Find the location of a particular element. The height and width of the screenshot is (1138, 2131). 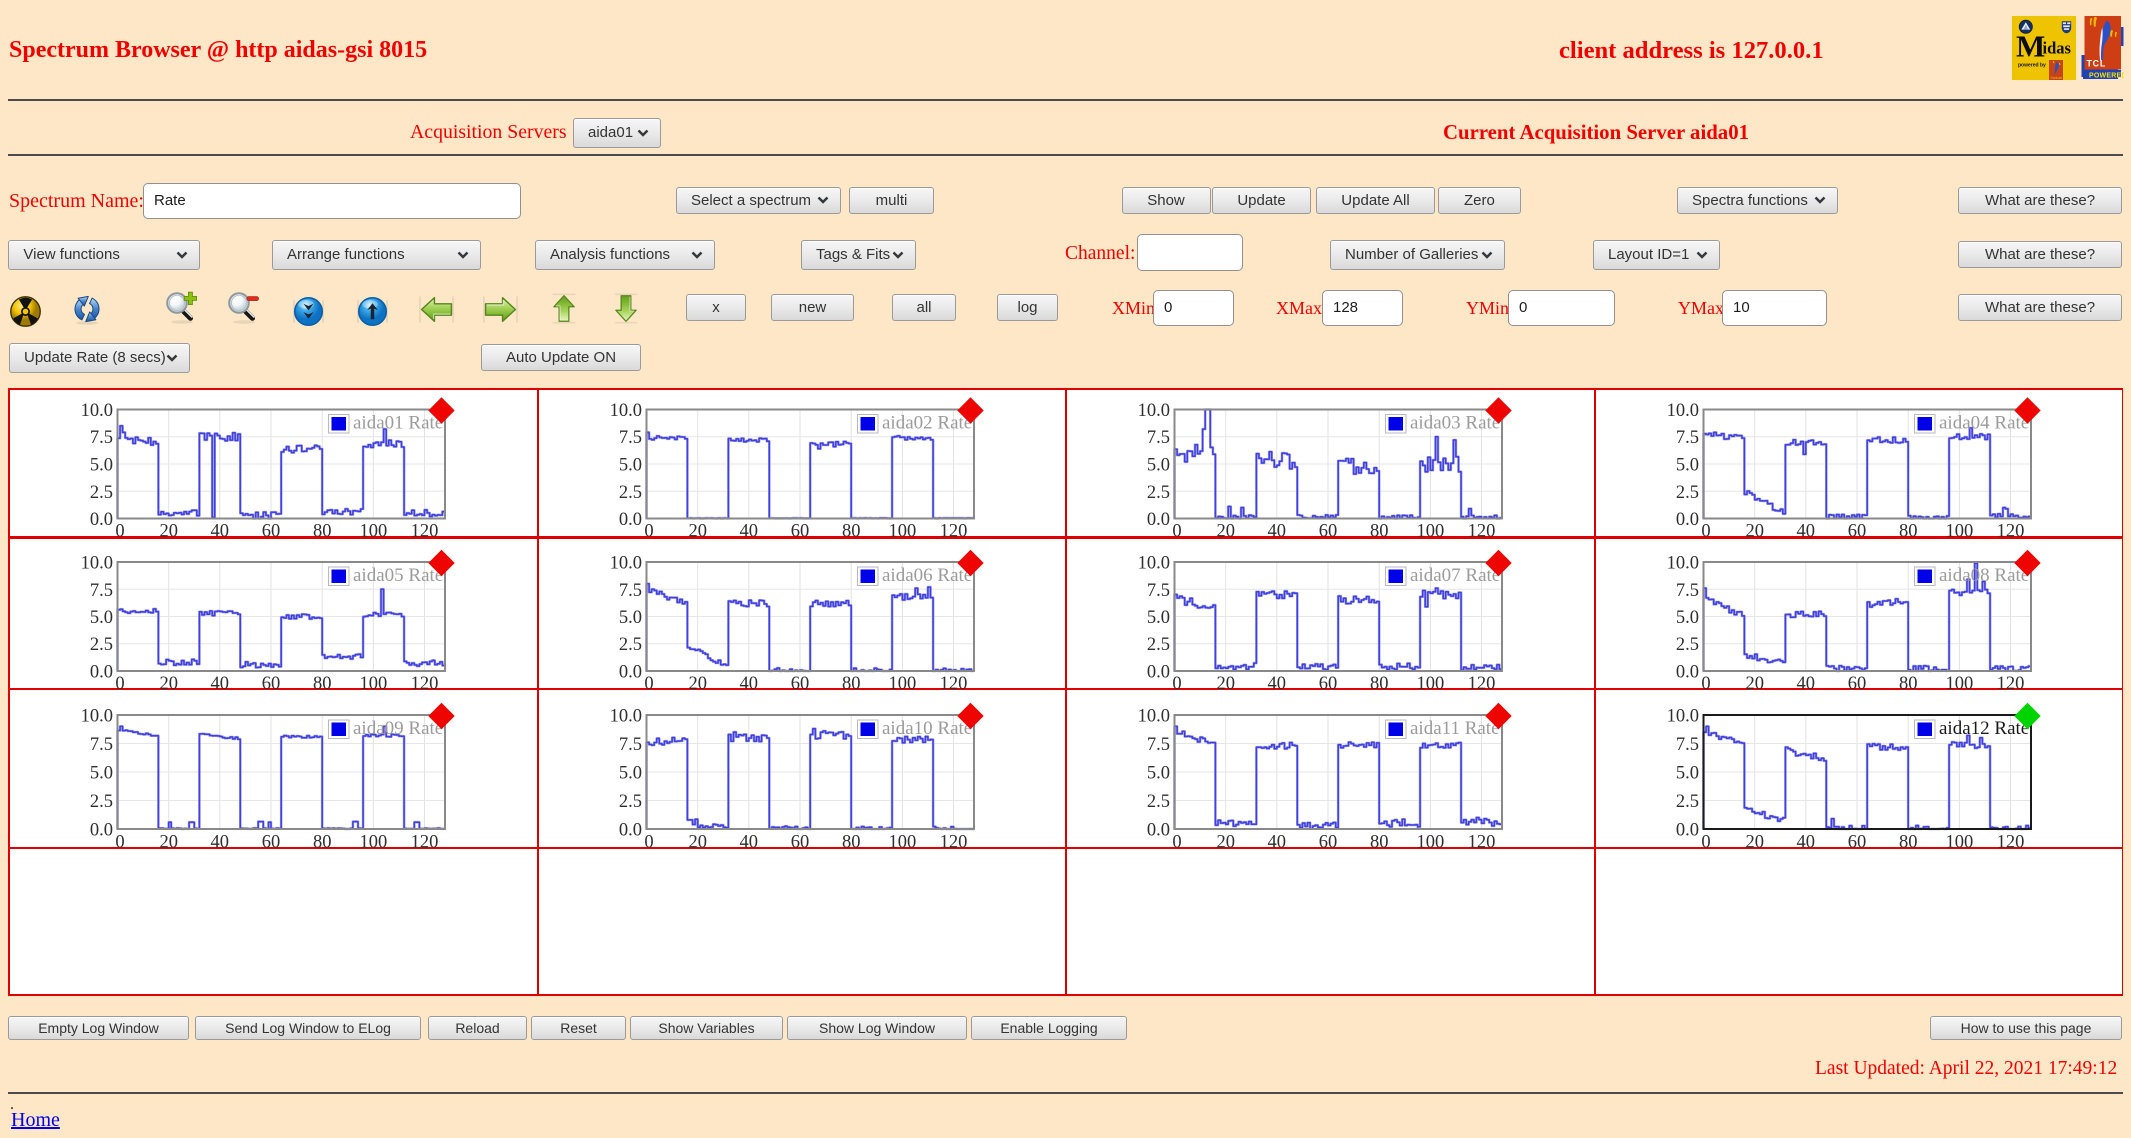

svg-text: aida03 Rate is located at coordinates (1455, 423).